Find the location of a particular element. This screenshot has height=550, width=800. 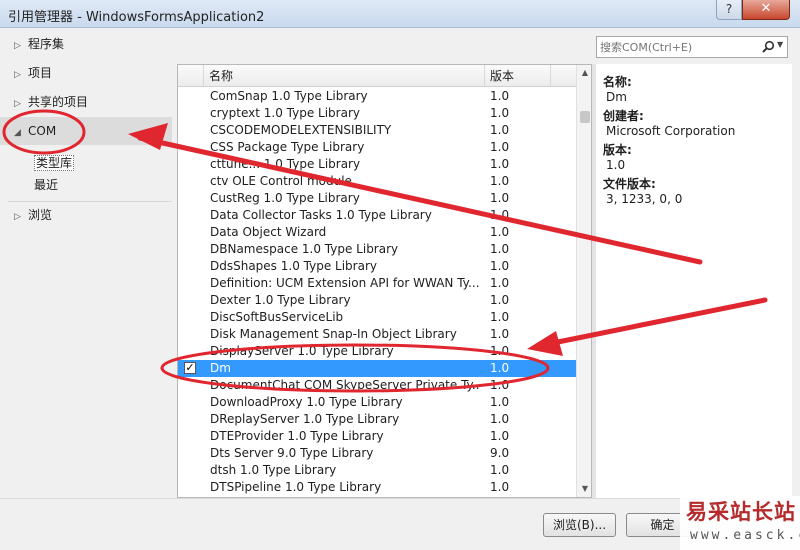

table-row: DReplayServer 1.0 Type Library 1.0 is located at coordinates (377, 419).